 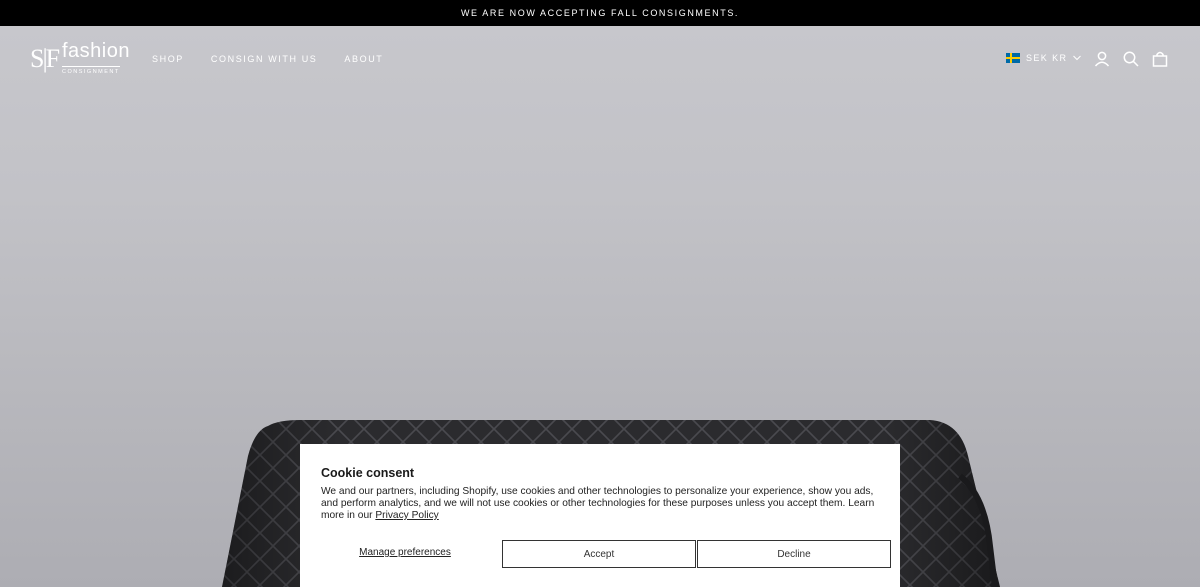 What do you see at coordinates (406, 515) in the screenshot?
I see `privacy-policy-link: Privacy Policy` at bounding box center [406, 515].